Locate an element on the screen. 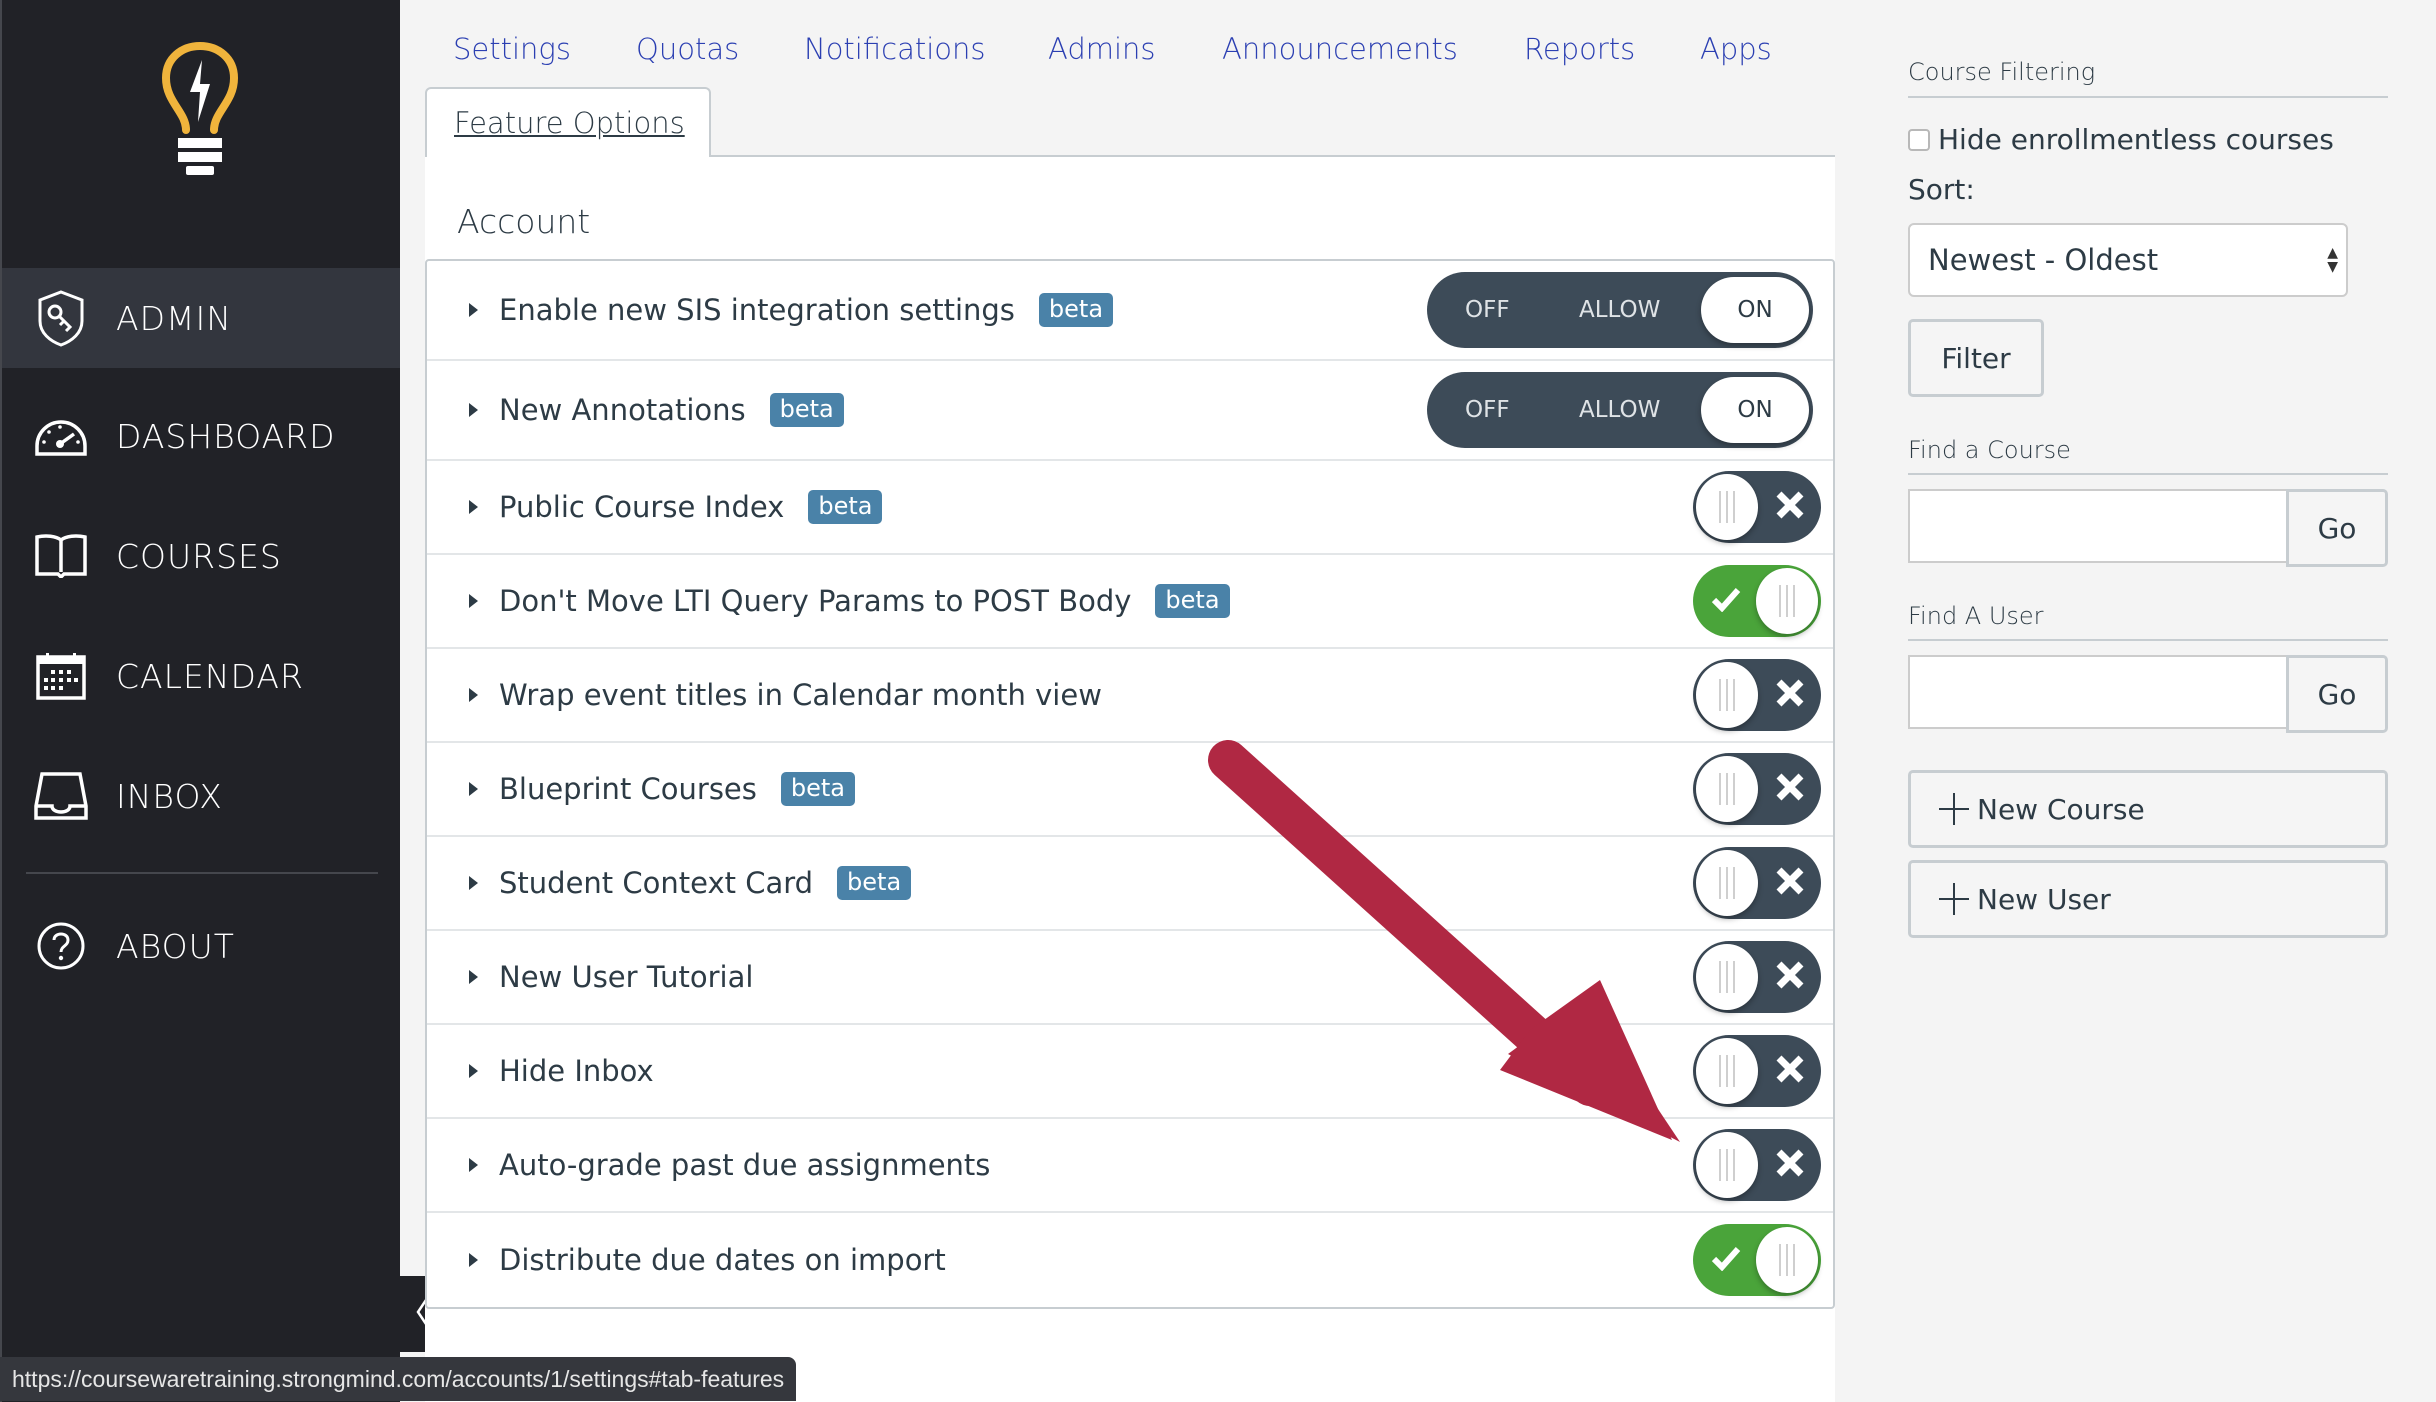 The height and width of the screenshot is (1402, 2436). speedometer-icon is located at coordinates (61, 436).